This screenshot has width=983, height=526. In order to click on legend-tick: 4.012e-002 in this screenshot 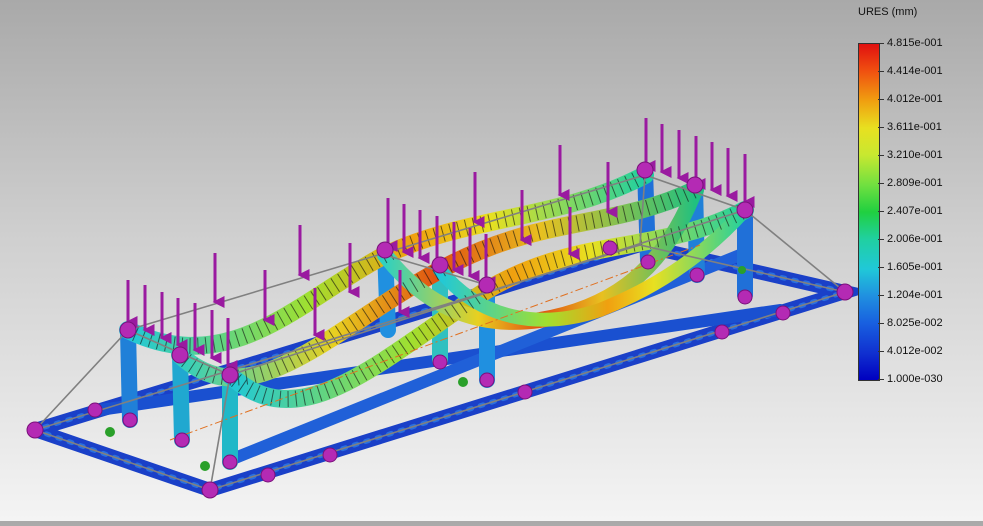, I will do `click(910, 351)`.